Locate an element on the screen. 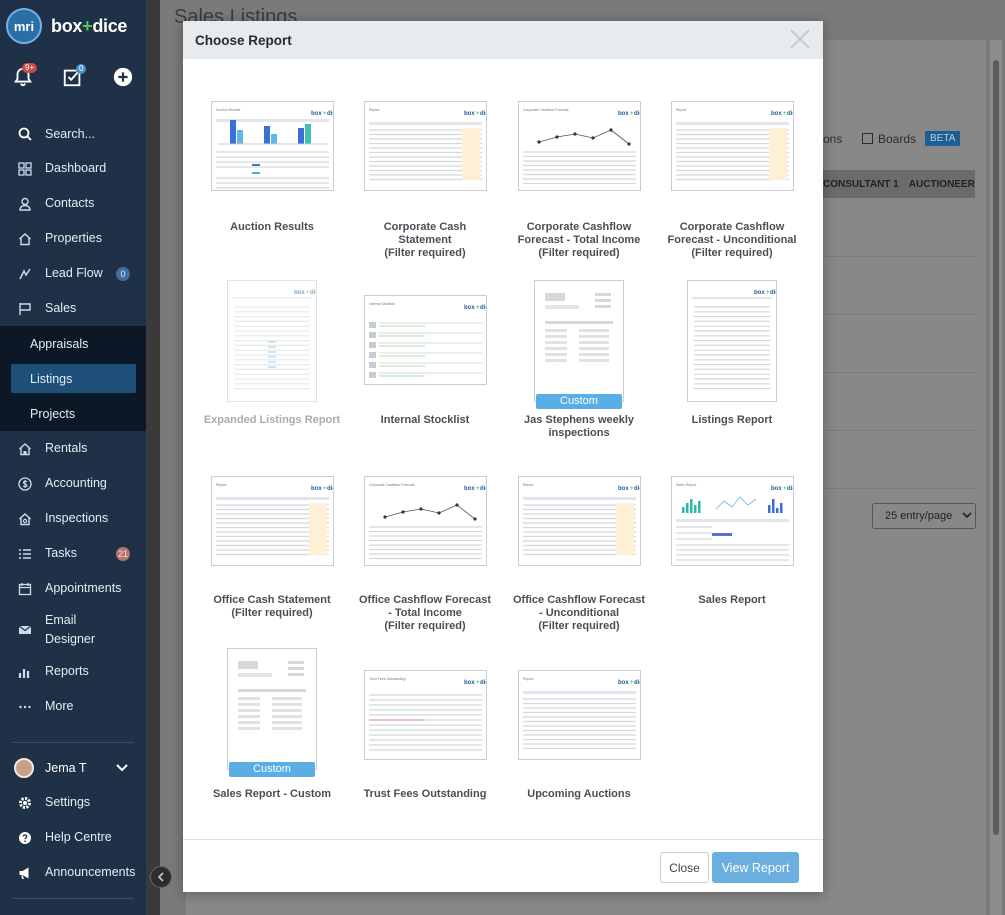  close-icon is located at coordinates (800, 39).